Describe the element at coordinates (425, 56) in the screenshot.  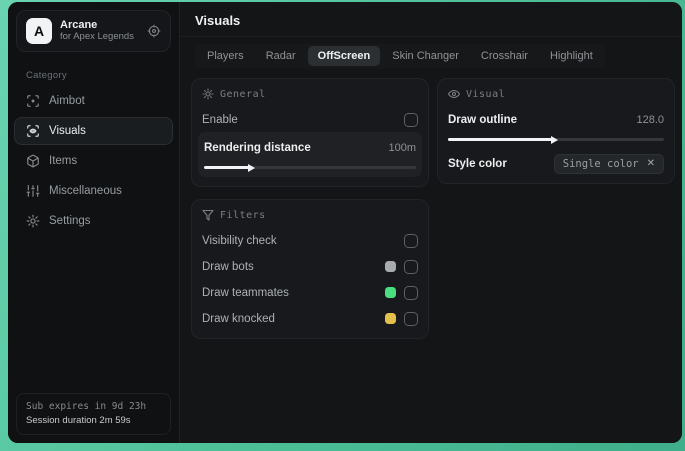
I see `tab-skin-changer: Skin Changer` at that location.